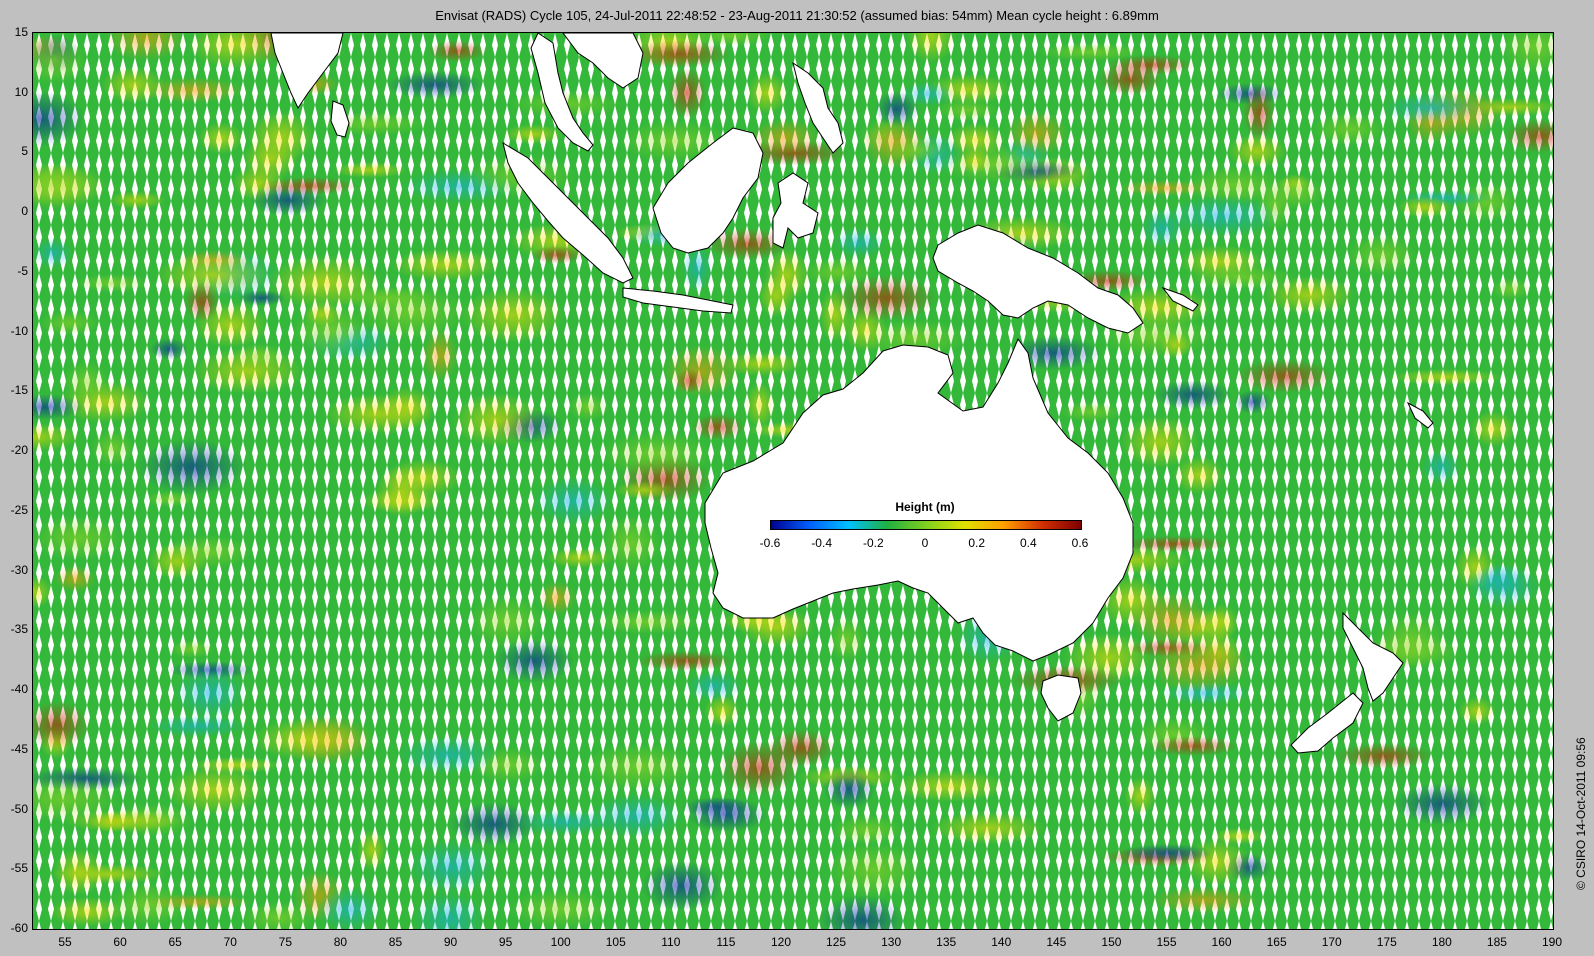 The image size is (1594, 956). I want to click on lon-tick-label: 190, so click(1552, 942).